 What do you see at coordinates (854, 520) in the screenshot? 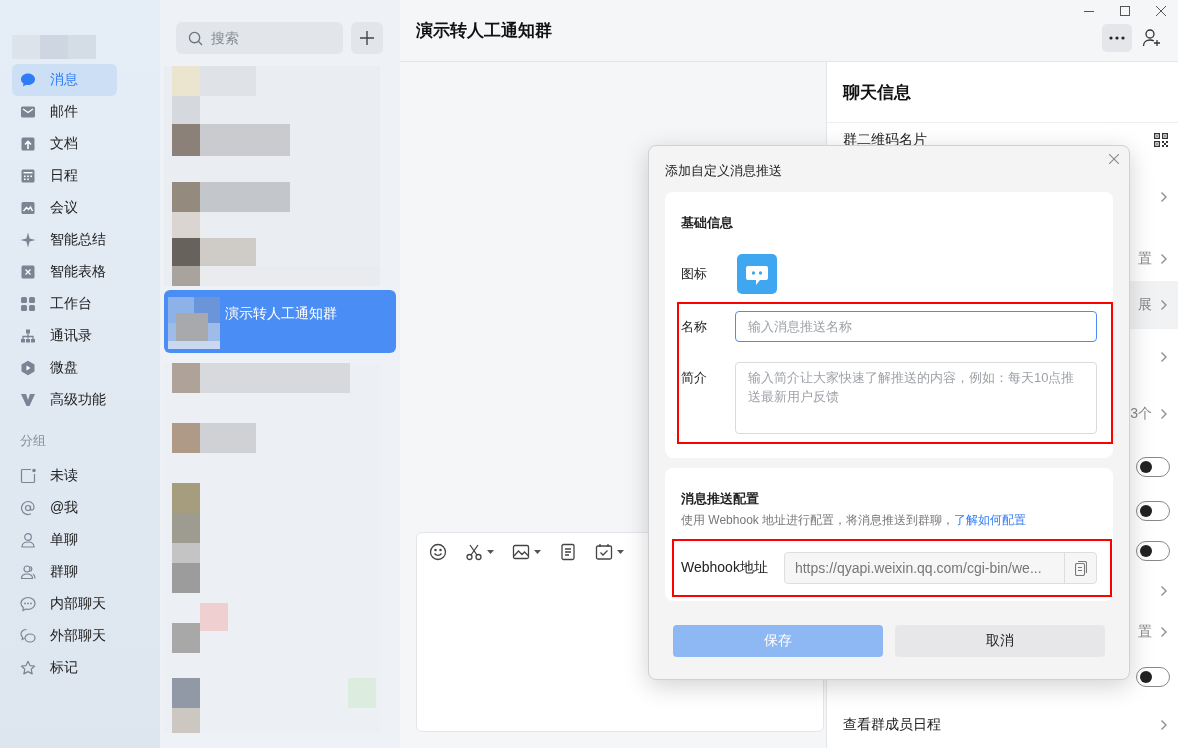
I see `description-text: 使用 Webhook 地址进行配置，将消息推送到群聊，了解如何配置` at bounding box center [854, 520].